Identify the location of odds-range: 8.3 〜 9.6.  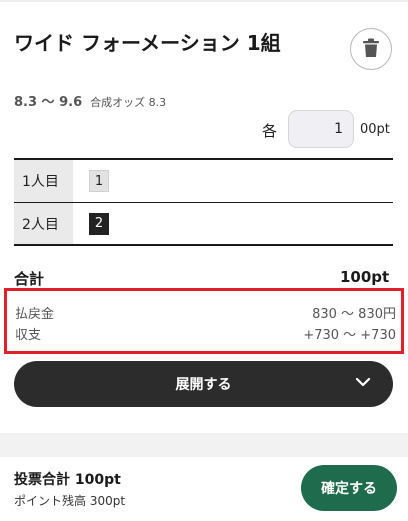
(48, 102).